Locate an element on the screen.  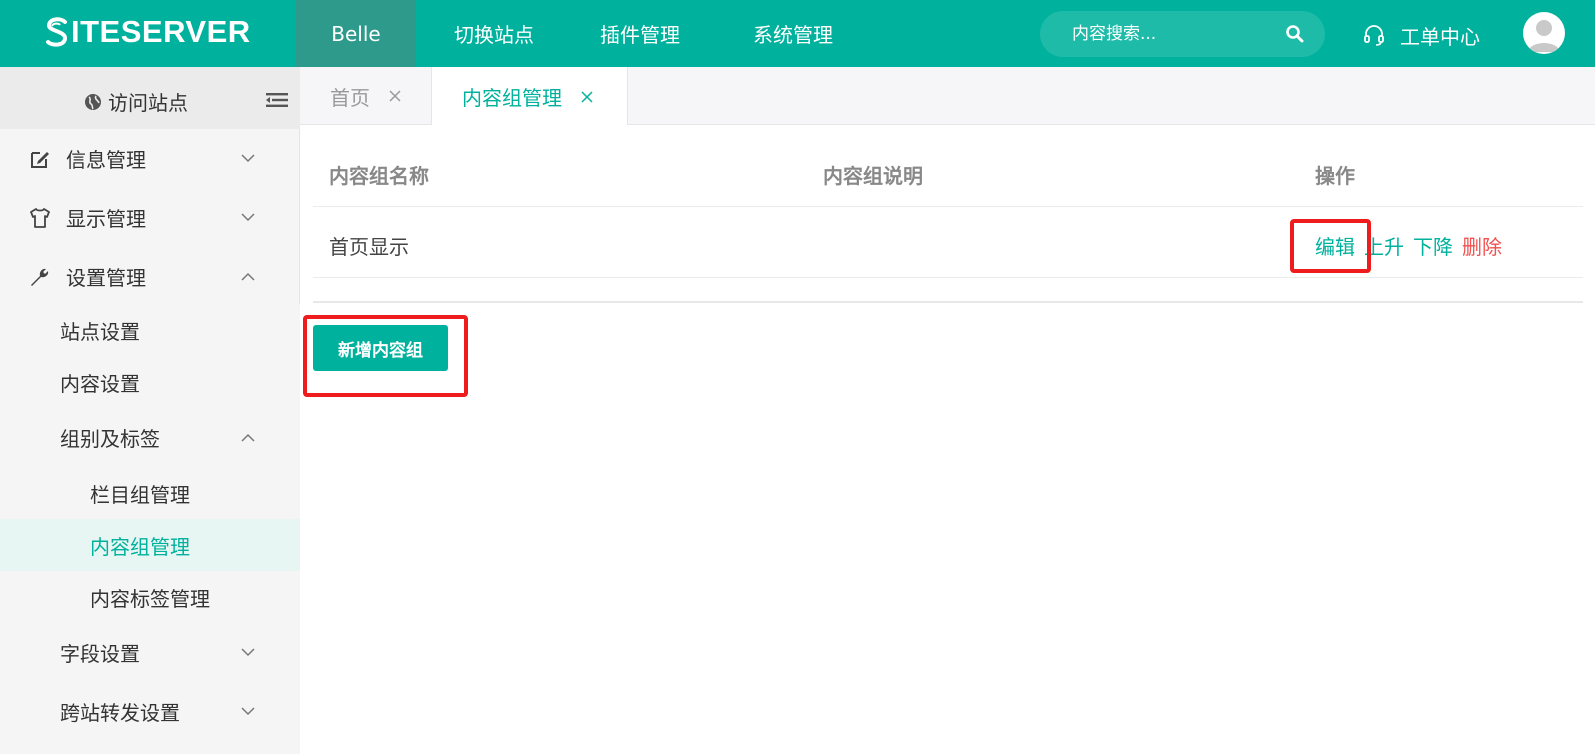
headset-icon is located at coordinates (1374, 35).